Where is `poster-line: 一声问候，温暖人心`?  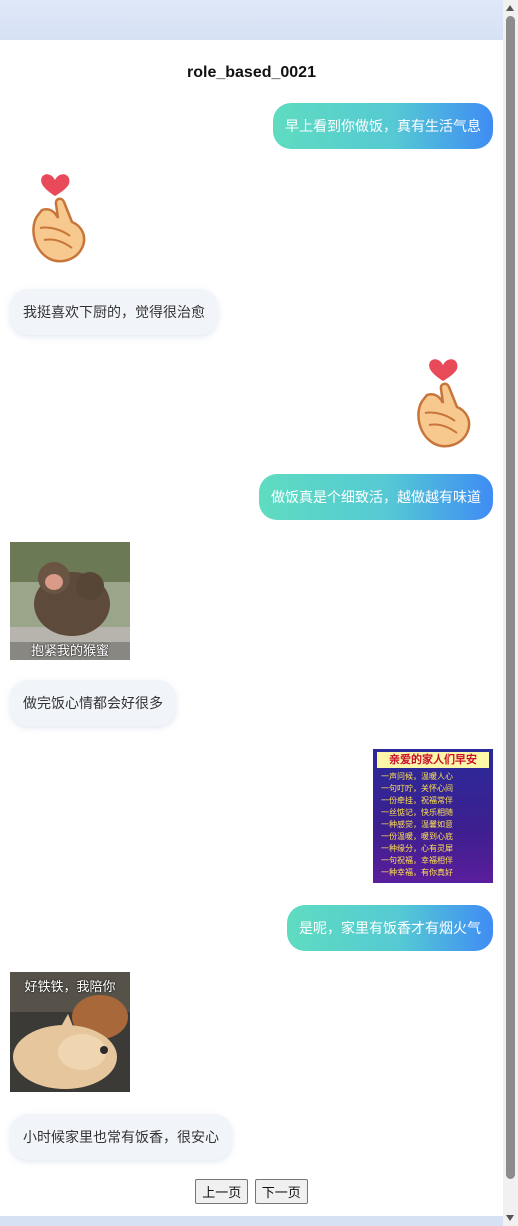 poster-line: 一声问候，温暖人心 is located at coordinates (417, 776).